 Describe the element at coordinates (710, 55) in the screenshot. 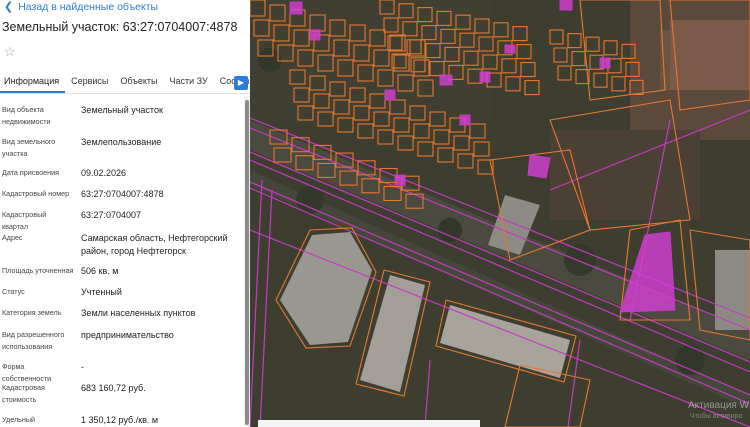

I see `map-building` at that location.